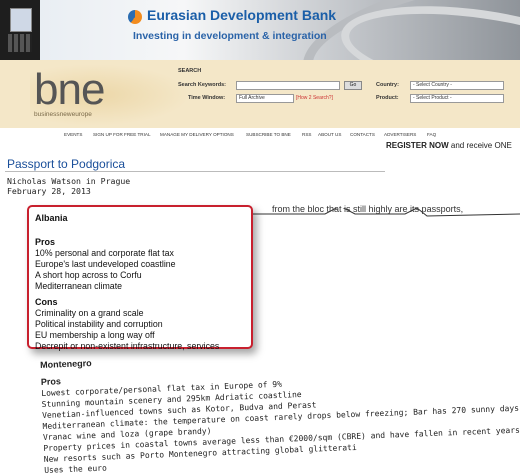  I want to click on bank-tagline: Investing in development & integration, so click(230, 36).